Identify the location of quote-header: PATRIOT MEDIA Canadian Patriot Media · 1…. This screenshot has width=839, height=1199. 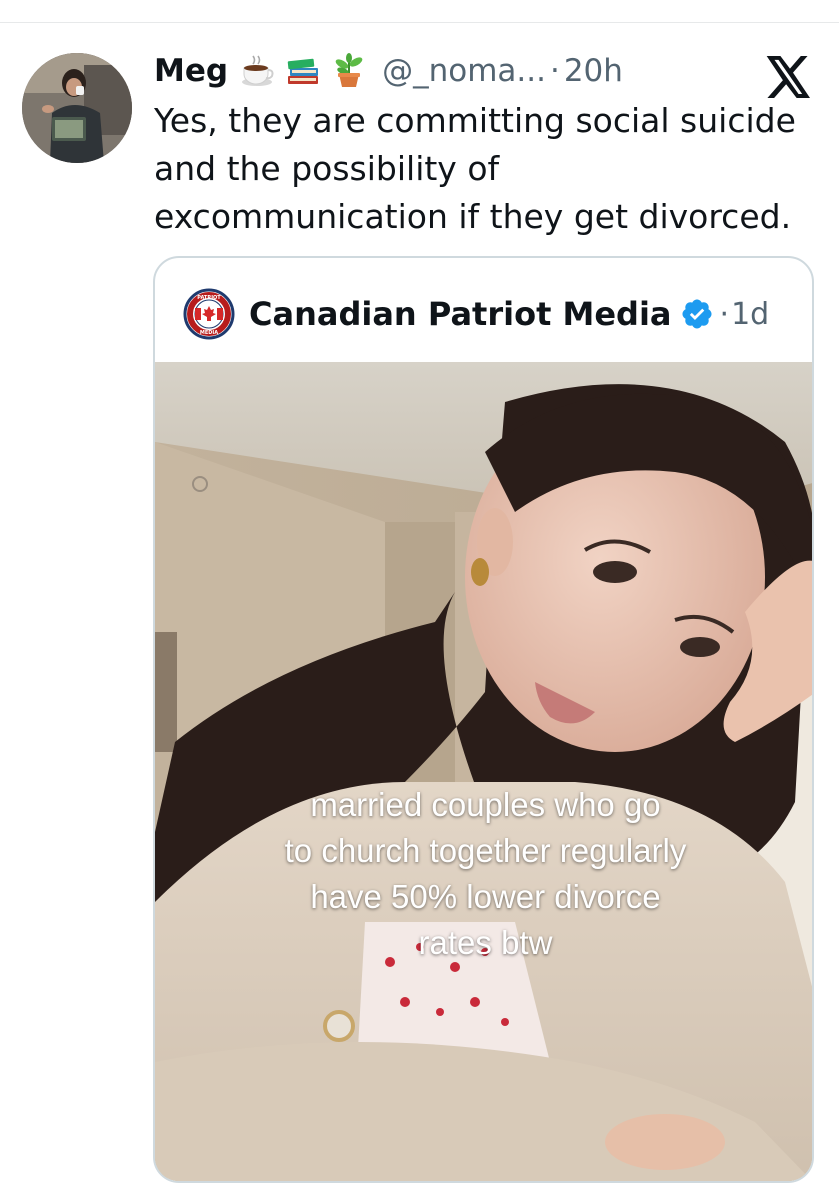
(476, 314).